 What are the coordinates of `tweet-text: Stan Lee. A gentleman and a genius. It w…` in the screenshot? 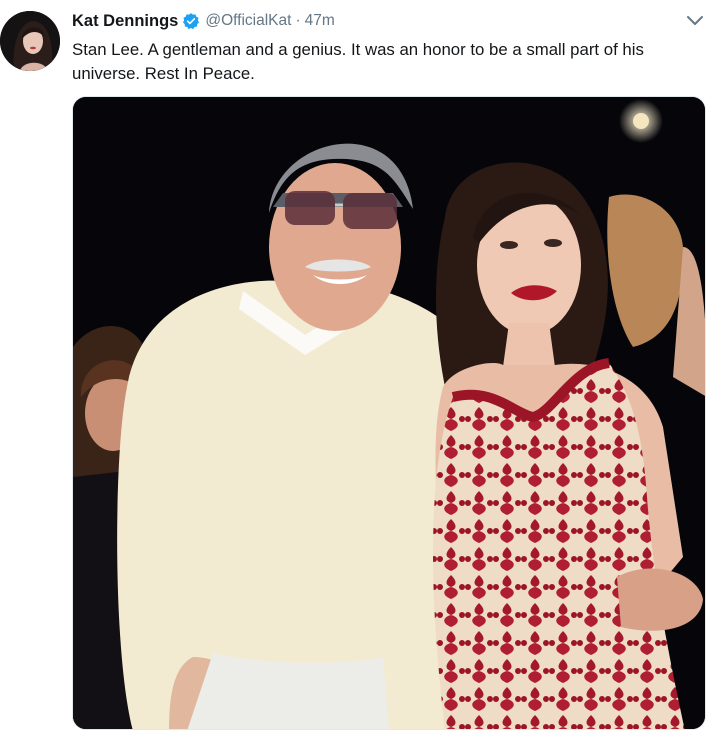 It's located at (358, 61).